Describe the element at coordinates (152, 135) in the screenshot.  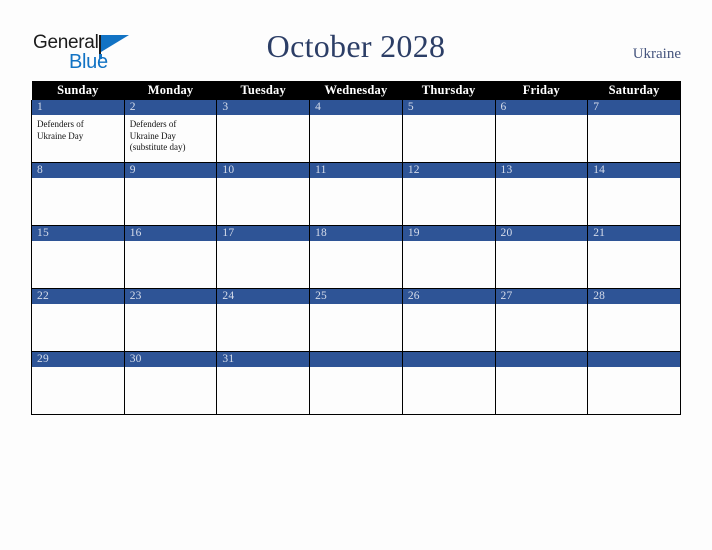
I see `event-text-line: Ukraine Day` at that location.